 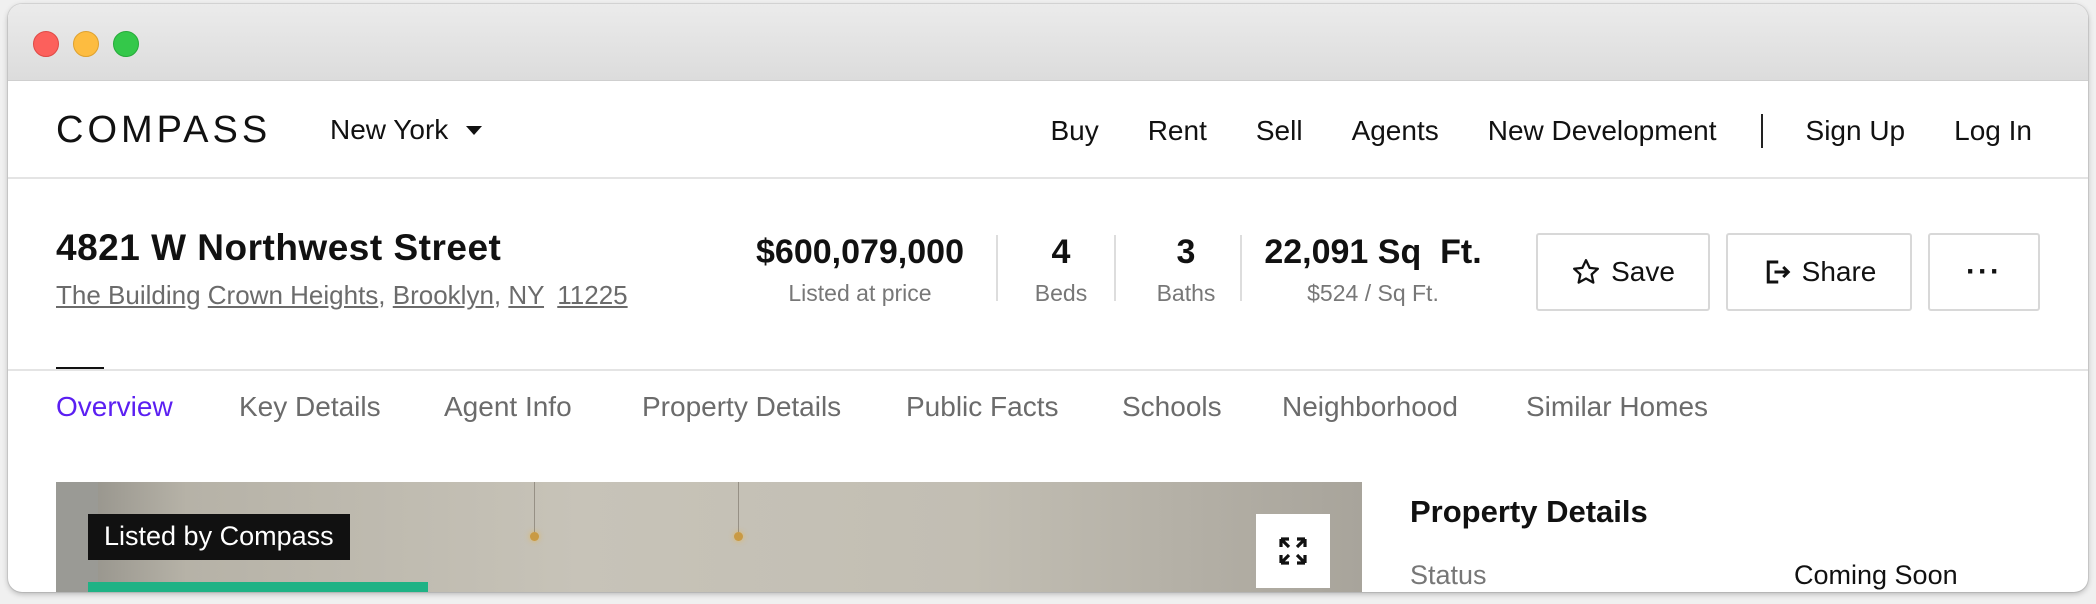 What do you see at coordinates (1061, 252) in the screenshot?
I see `beds-value: 4` at bounding box center [1061, 252].